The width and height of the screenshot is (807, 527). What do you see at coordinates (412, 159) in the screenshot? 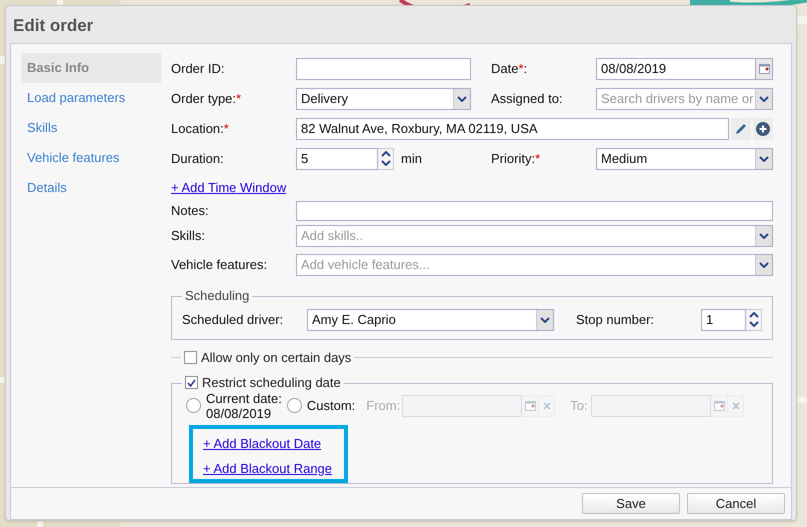
I see `unit-label: min` at bounding box center [412, 159].